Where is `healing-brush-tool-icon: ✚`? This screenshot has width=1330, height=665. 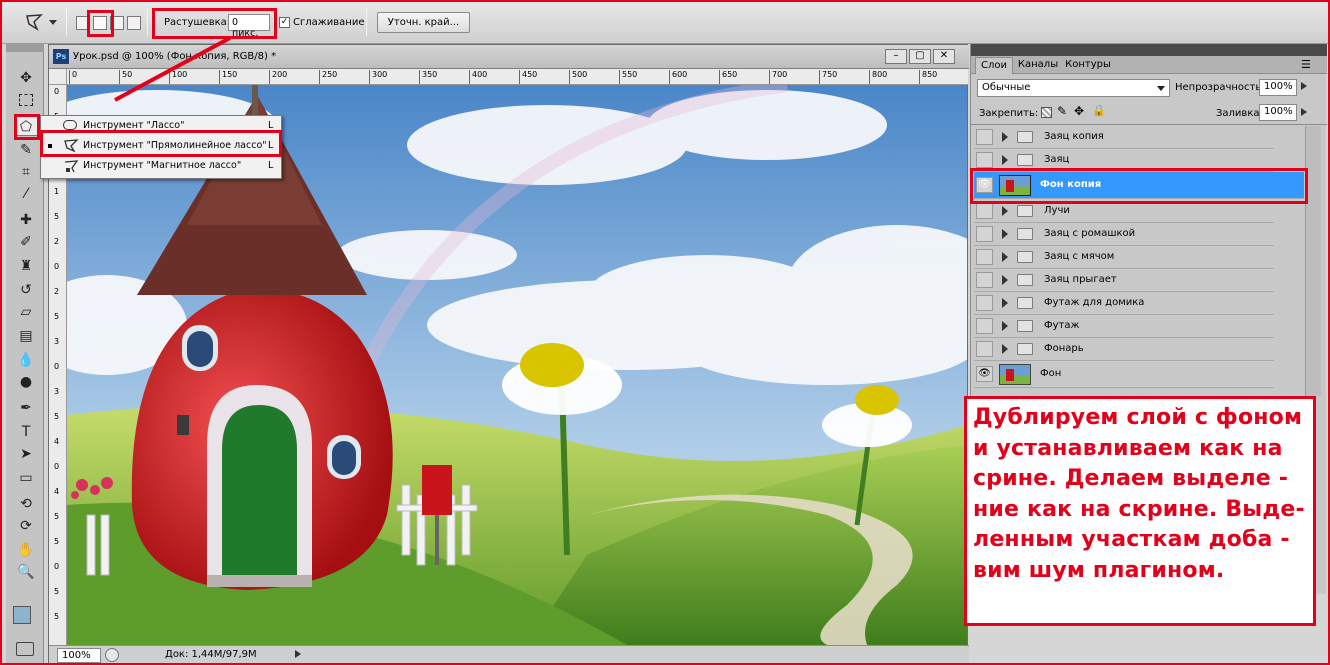 healing-brush-tool-icon: ✚ is located at coordinates (26, 220).